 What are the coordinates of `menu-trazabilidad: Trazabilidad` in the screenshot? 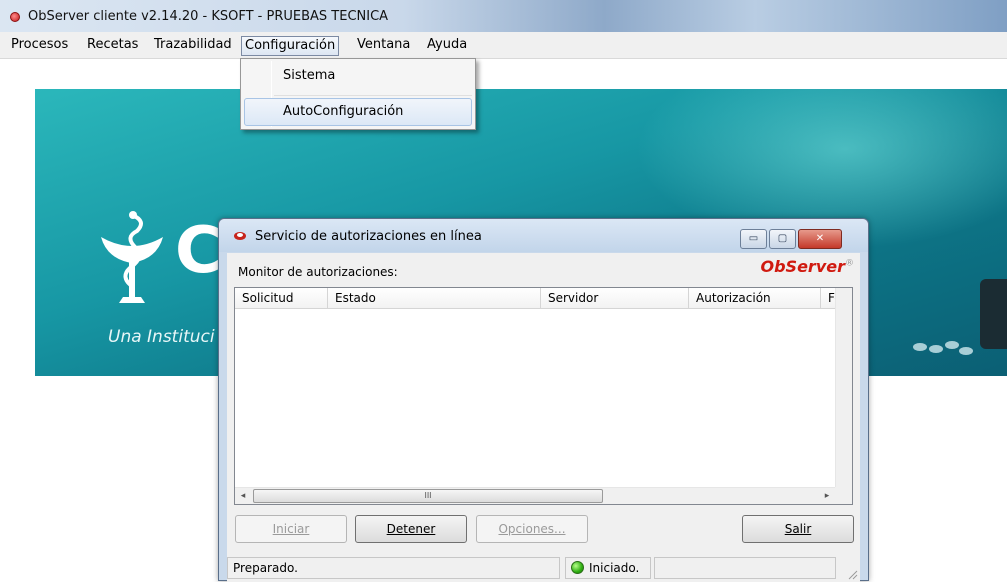 It's located at (193, 46).